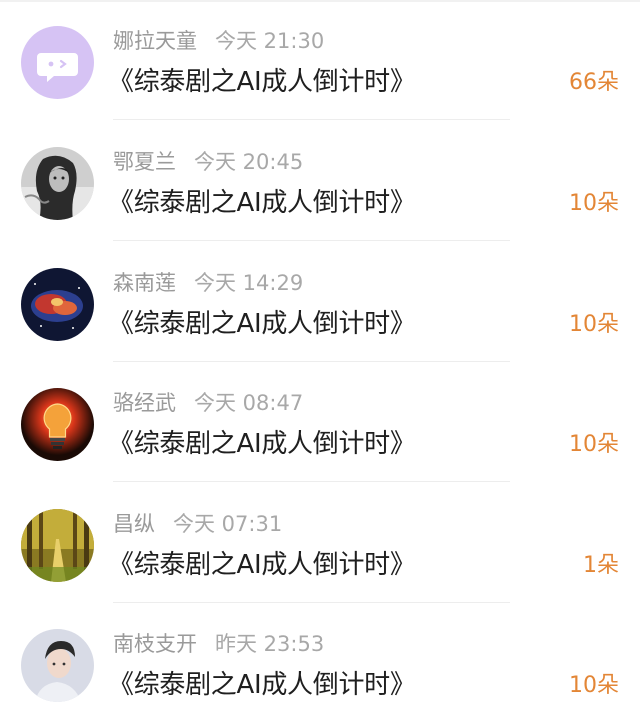 This screenshot has width=640, height=715. Describe the element at coordinates (134, 524) in the screenshot. I see `user-name: 昌纵` at that location.